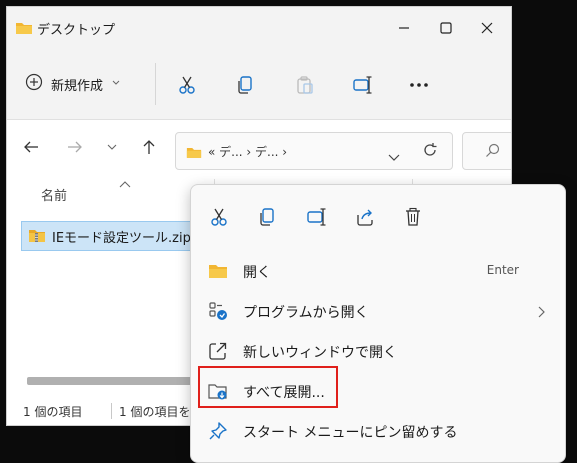 This screenshot has width=577, height=463. What do you see at coordinates (77, 86) in the screenshot?
I see `new-button-label: 新規作成` at bounding box center [77, 86].